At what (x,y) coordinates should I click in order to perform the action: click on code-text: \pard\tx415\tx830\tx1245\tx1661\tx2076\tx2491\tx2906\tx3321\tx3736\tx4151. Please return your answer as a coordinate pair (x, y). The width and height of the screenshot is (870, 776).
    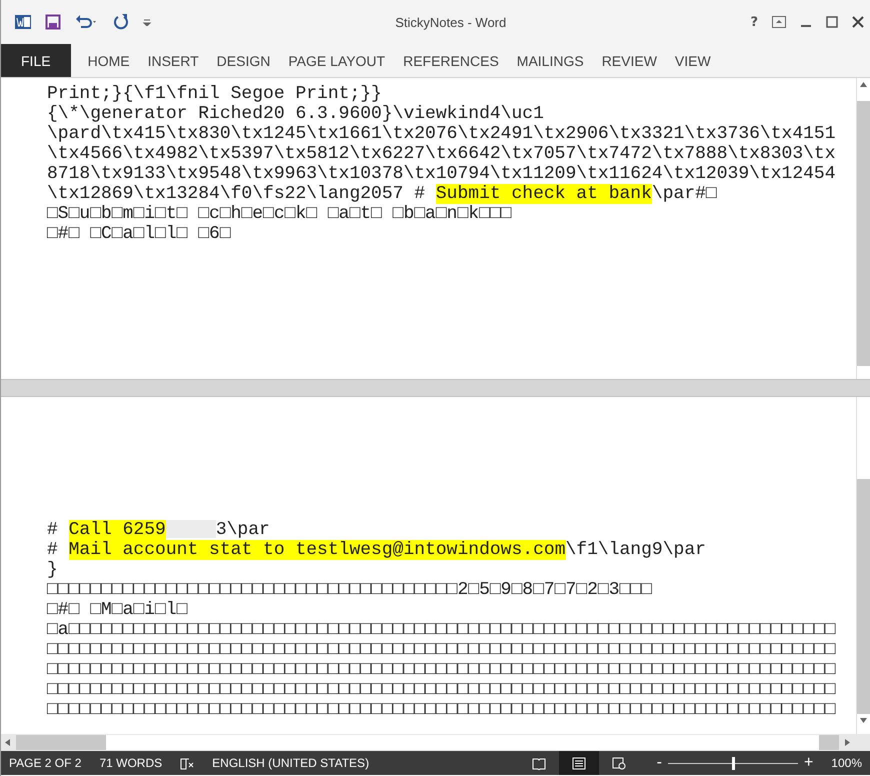
    Looking at the image, I should click on (441, 134).